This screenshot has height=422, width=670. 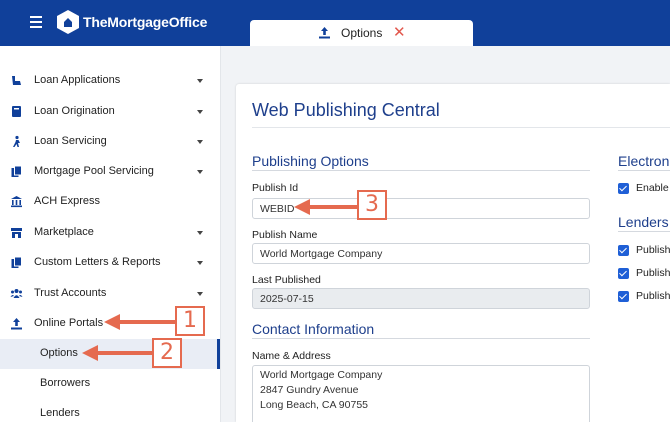 I want to click on loan-applications-icon, so click(x=16, y=80).